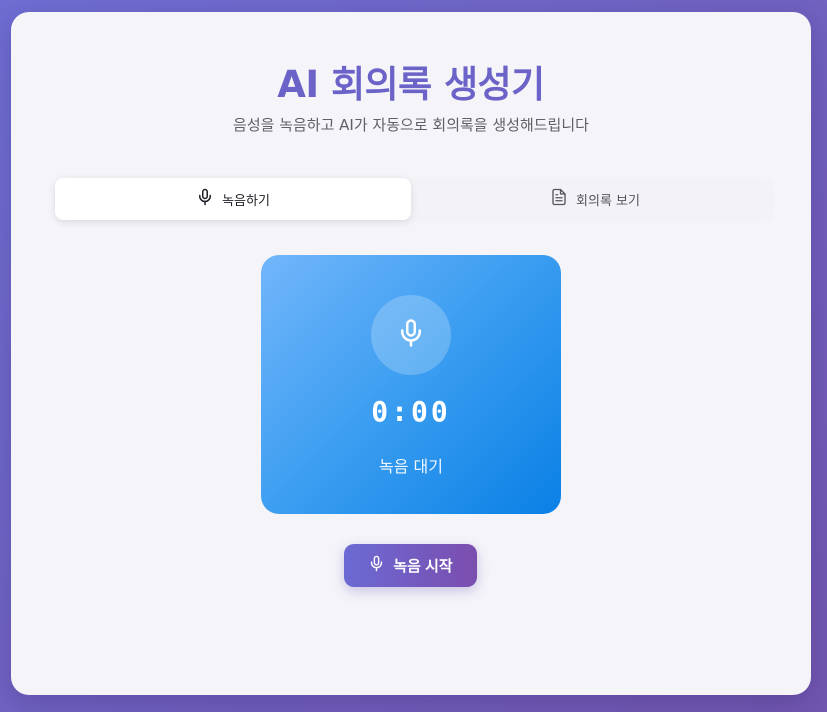 The width and height of the screenshot is (827, 712). I want to click on tab-bar: 녹음하기 회의록 보기, so click(414, 200).